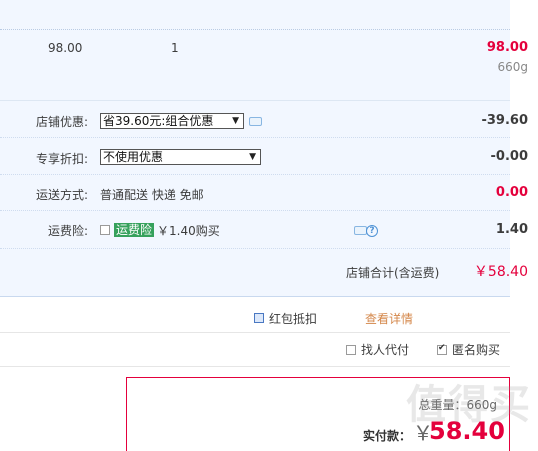  I want to click on item-quantity: 1, so click(175, 48).